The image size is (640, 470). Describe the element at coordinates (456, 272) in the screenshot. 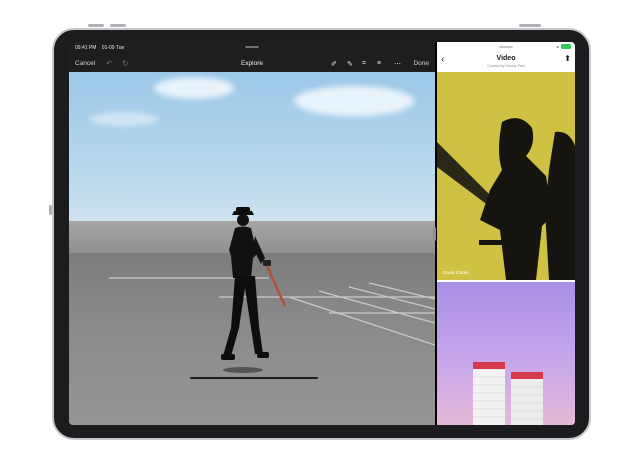

I see `tile-caption: David Clarke` at that location.